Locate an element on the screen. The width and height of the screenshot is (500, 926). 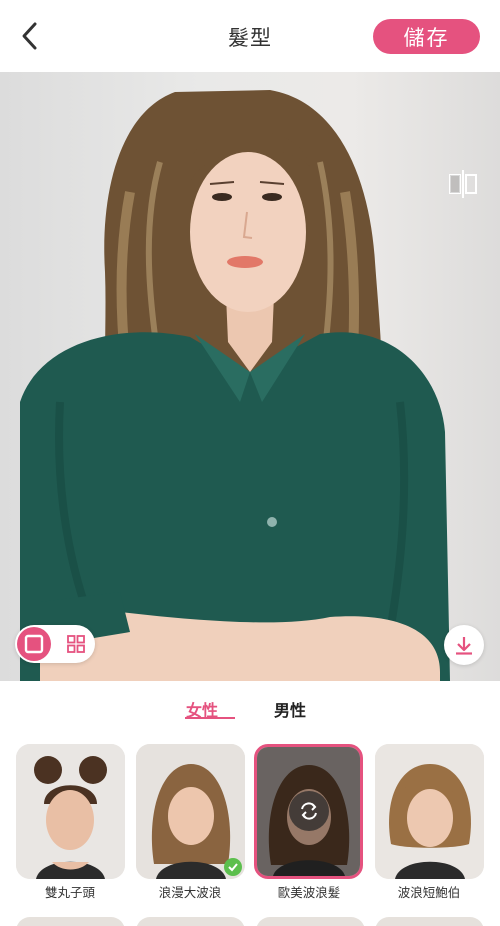
hairstyle-label: 浪漫大波浪 is located at coordinates (190, 892).